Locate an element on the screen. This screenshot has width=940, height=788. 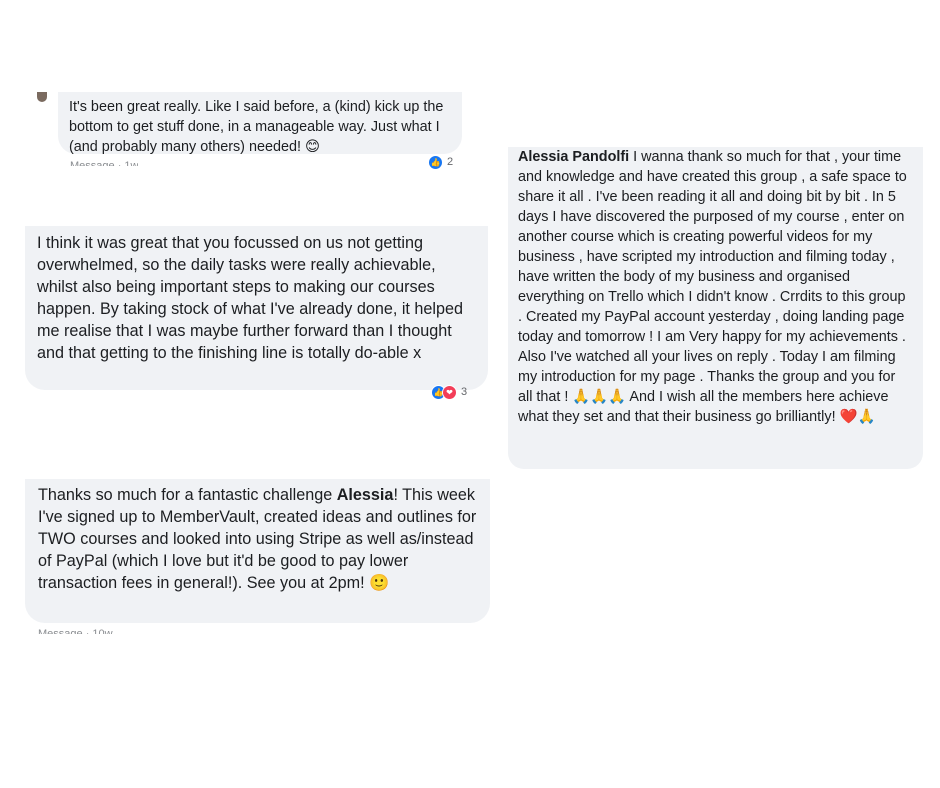
reaction-count: 2 is located at coordinates (450, 162).